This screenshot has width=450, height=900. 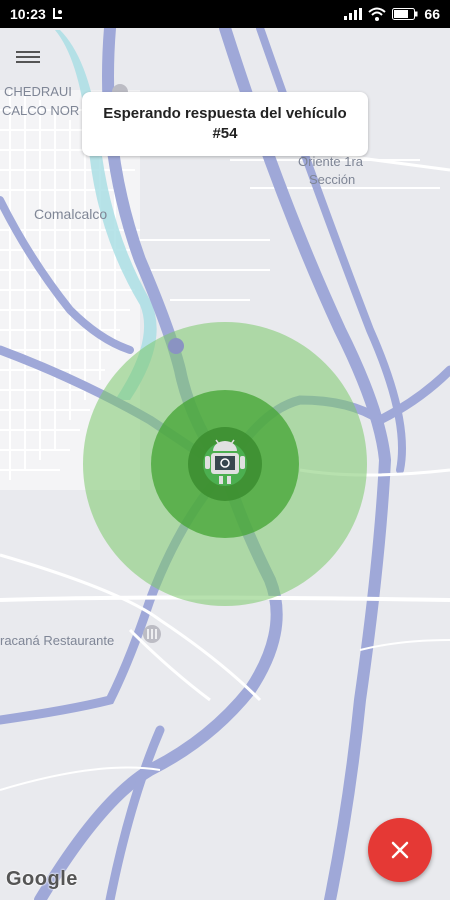 What do you see at coordinates (353, 14) in the screenshot?
I see `signal-icon` at bounding box center [353, 14].